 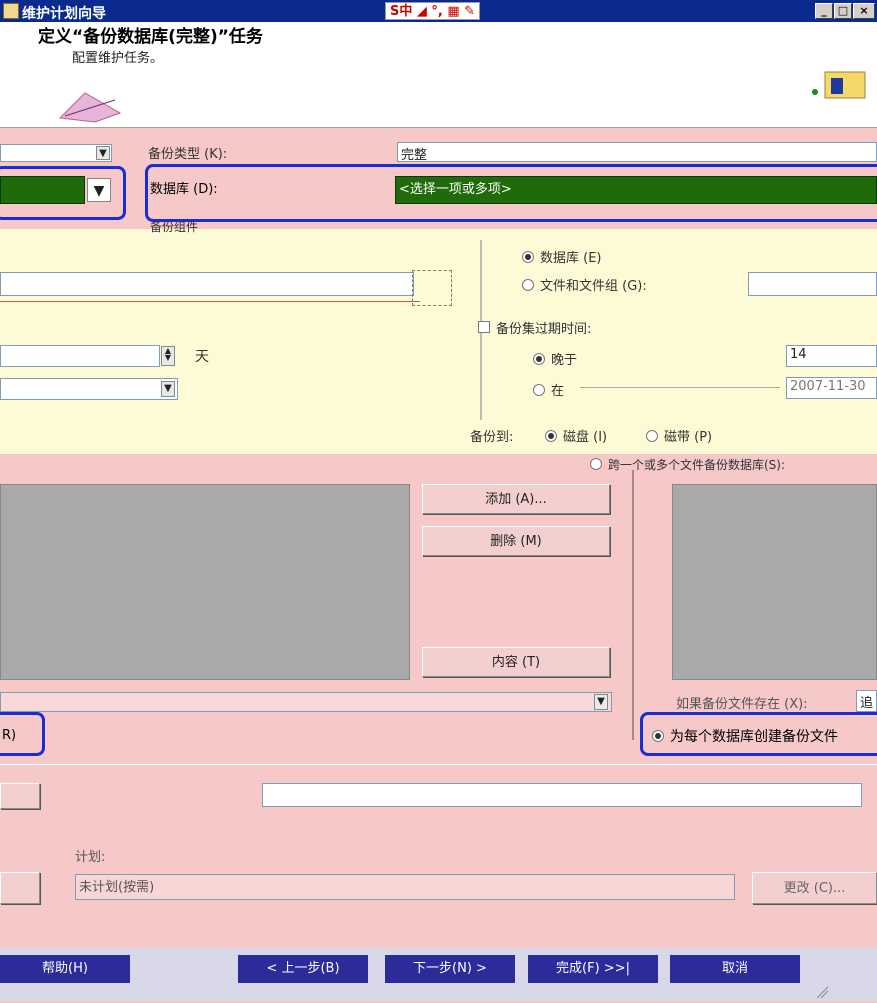 I want to click on window-title: 维护计划向导, so click(x=64, y=14).